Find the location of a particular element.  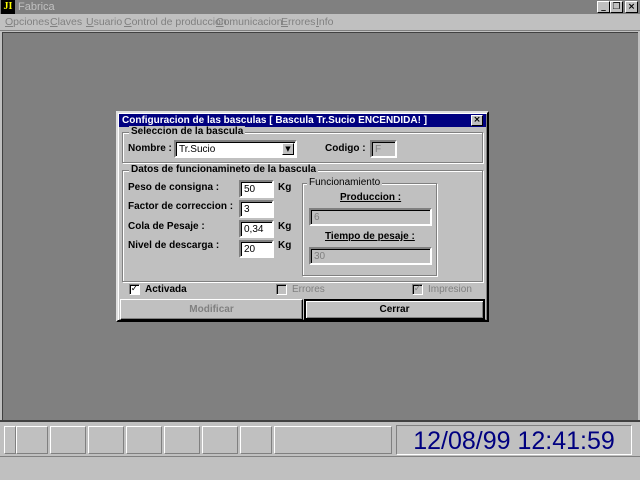

restore-icon: ❐ is located at coordinates (616, 7).